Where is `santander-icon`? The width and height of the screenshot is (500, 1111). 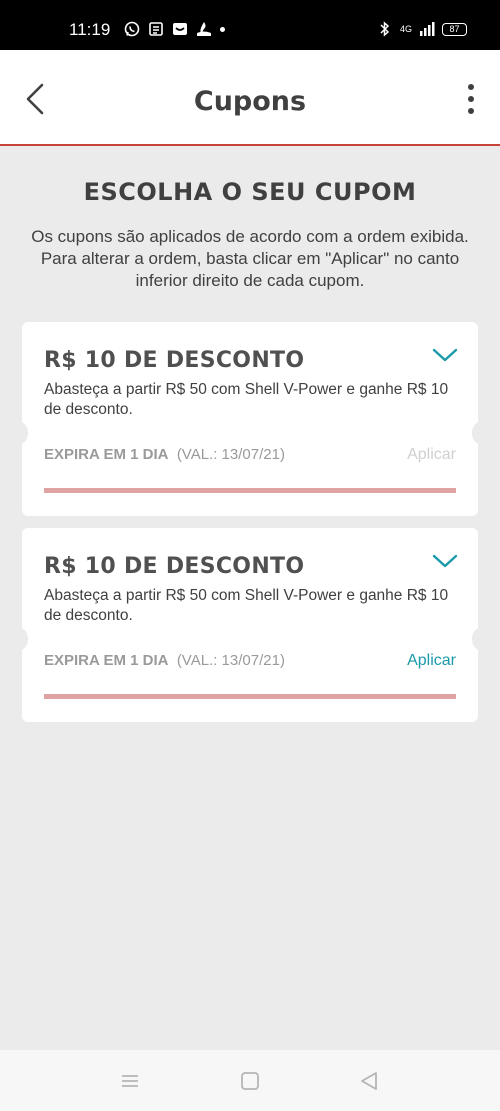
santander-icon is located at coordinates (204, 29).